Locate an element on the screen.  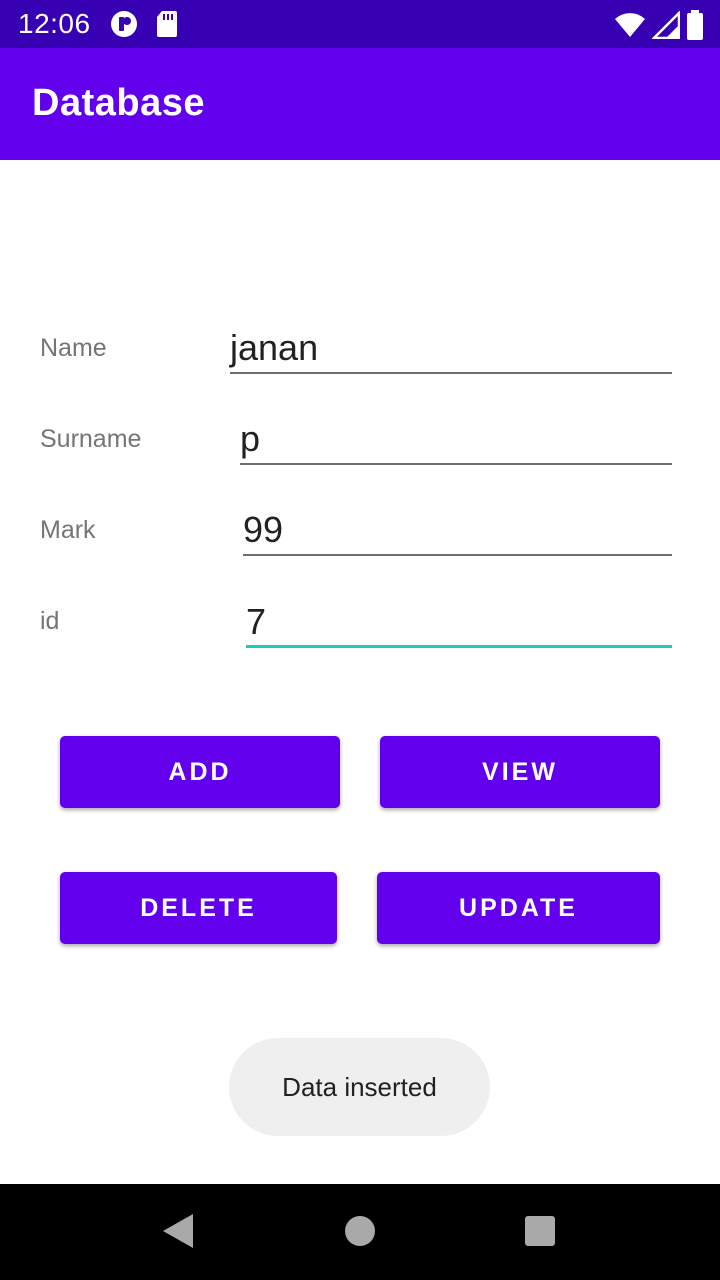
toast-message: Data inserted is located at coordinates (359, 1087).